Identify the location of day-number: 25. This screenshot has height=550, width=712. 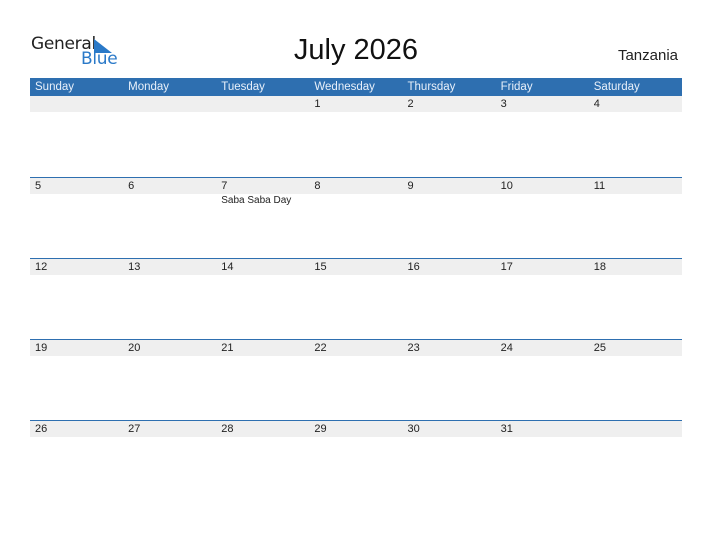
(599, 348).